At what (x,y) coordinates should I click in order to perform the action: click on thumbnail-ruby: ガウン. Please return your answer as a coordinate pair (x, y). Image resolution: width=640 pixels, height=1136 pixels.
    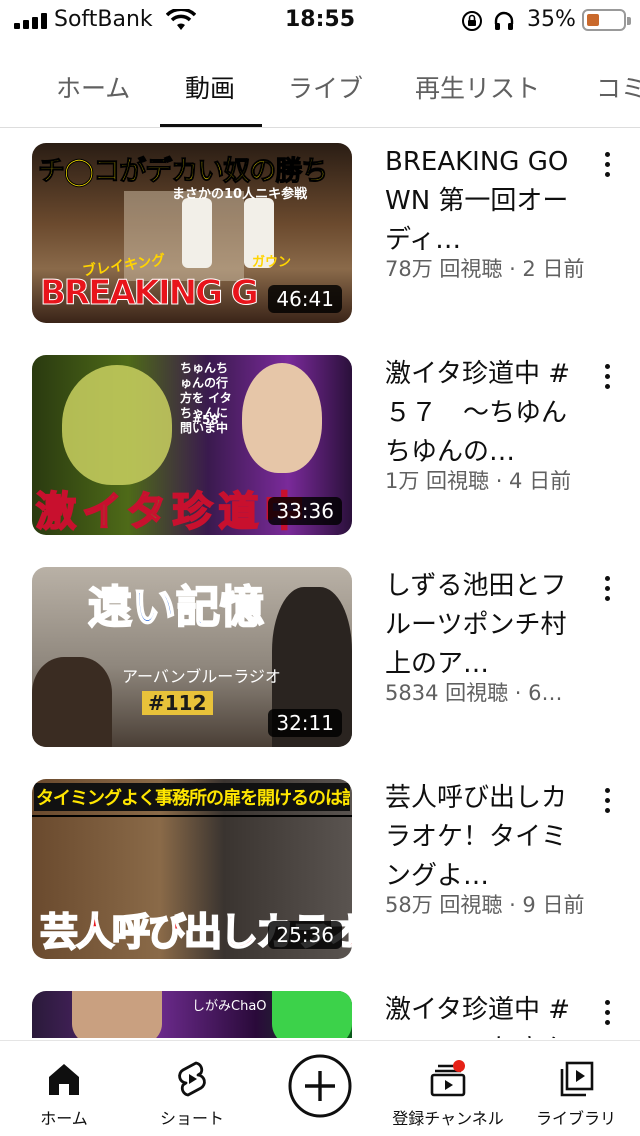
    Looking at the image, I should click on (272, 262).